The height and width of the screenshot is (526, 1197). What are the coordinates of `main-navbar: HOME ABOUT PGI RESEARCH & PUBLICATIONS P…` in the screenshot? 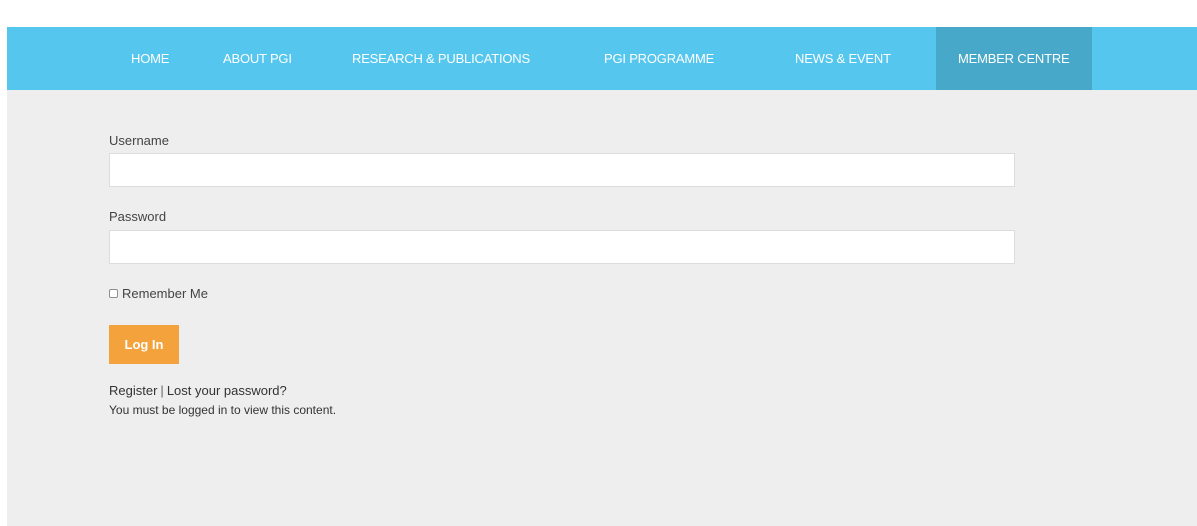 It's located at (602, 58).